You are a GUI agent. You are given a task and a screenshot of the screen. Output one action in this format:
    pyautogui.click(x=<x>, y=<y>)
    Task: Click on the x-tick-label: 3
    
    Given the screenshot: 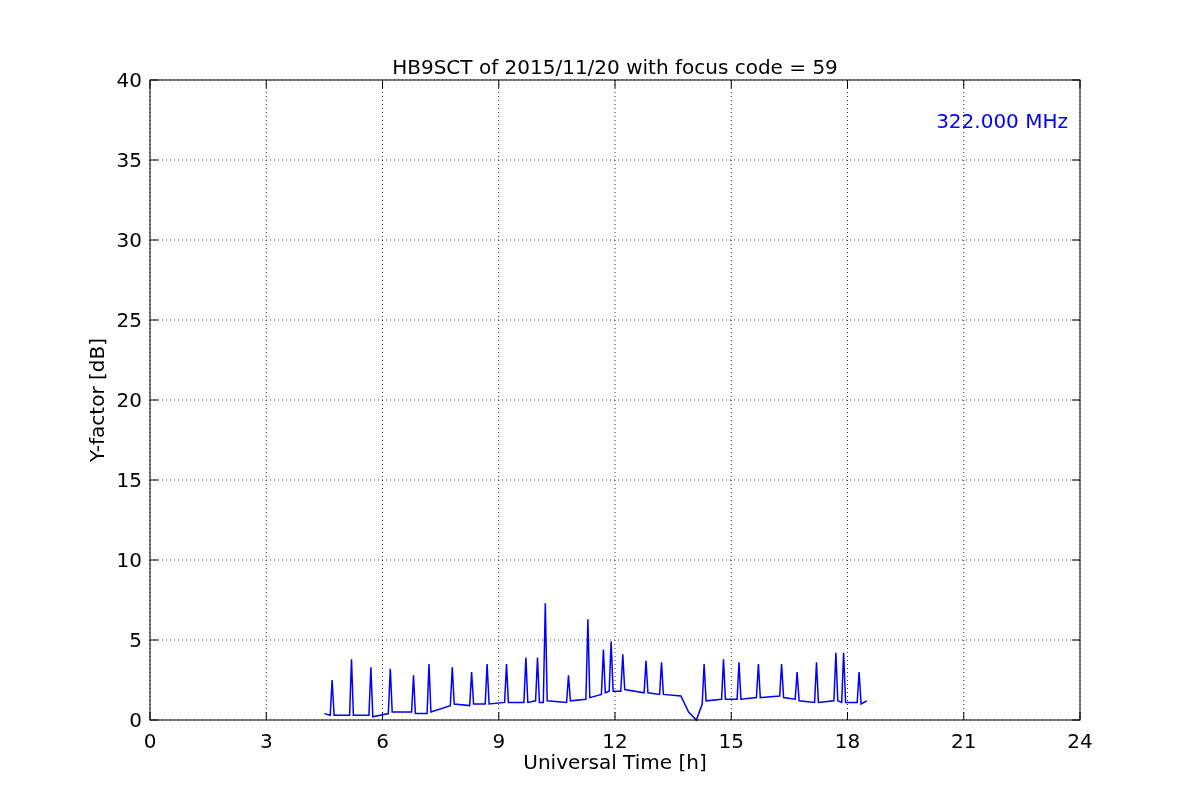 What is the action you would take?
    pyautogui.click(x=266, y=741)
    